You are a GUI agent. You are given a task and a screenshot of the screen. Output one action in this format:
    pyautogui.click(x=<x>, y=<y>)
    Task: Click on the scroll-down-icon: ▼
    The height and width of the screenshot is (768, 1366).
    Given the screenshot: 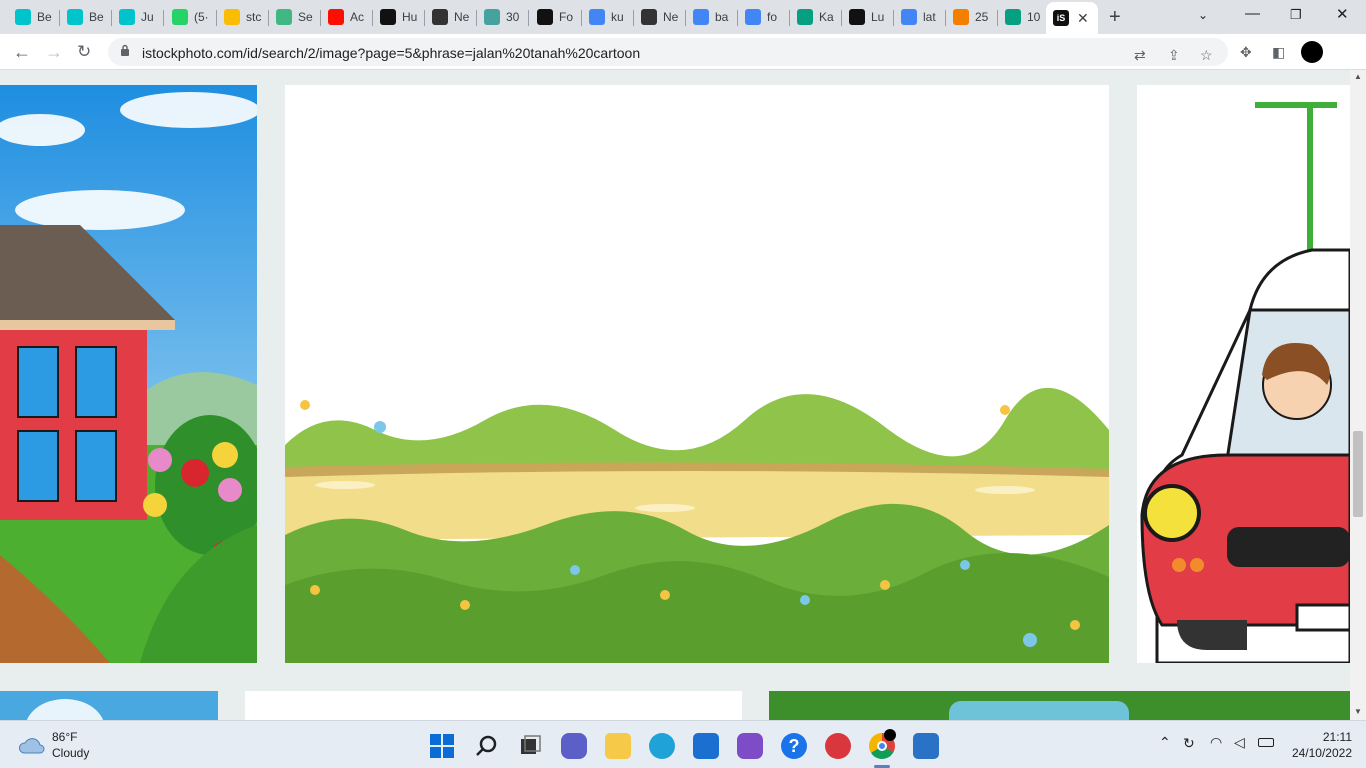 What is the action you would take?
    pyautogui.click(x=1358, y=711)
    